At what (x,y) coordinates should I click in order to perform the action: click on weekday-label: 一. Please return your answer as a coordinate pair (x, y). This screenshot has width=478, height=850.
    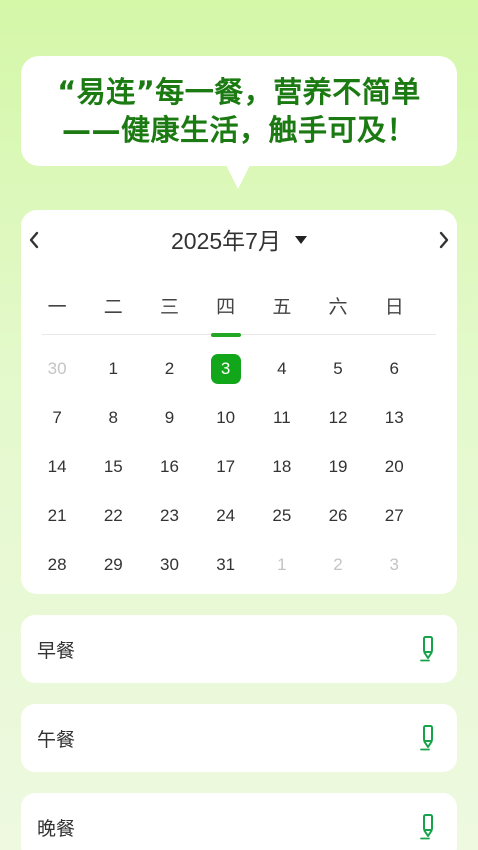
    Looking at the image, I should click on (57, 307).